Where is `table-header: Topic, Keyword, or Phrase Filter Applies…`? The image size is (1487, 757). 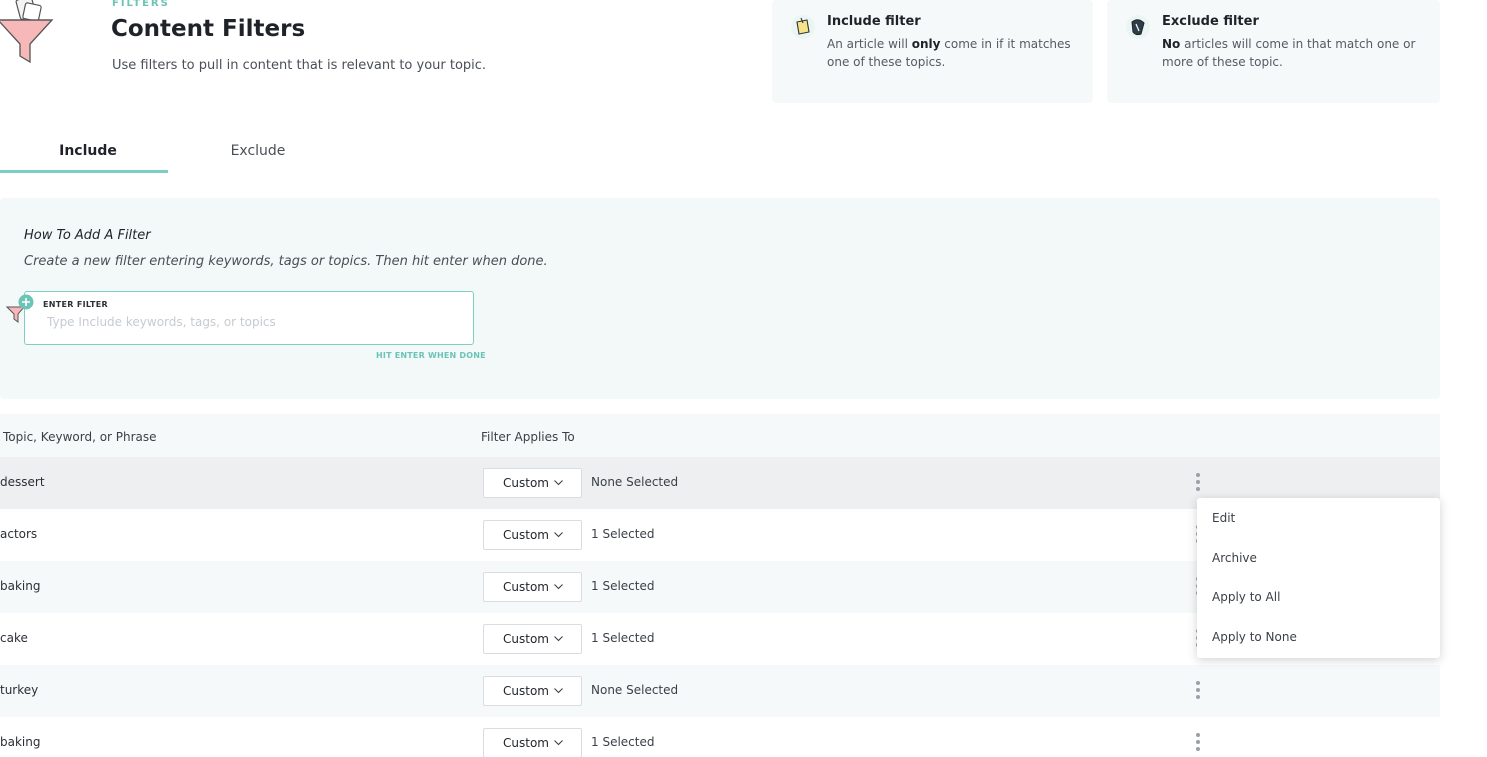 table-header: Topic, Keyword, or Phrase Filter Applies… is located at coordinates (720, 435).